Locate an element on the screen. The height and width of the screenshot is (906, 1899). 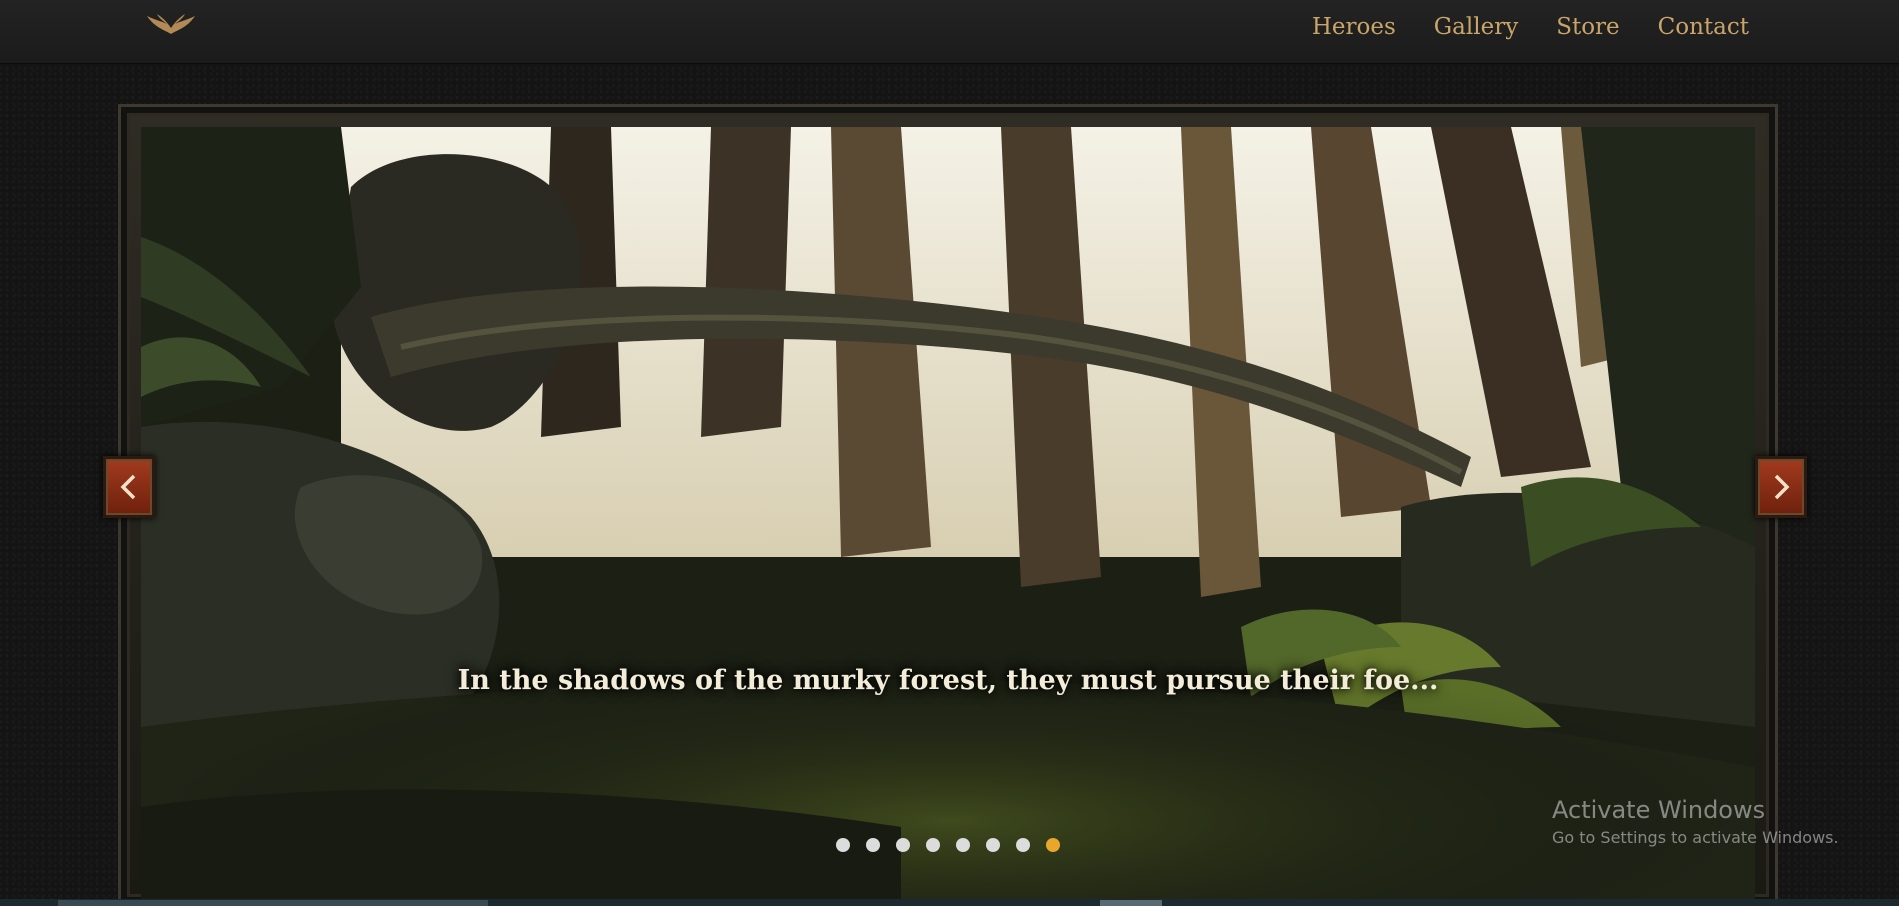
slide-dot-8-active is located at coordinates (1053, 845).